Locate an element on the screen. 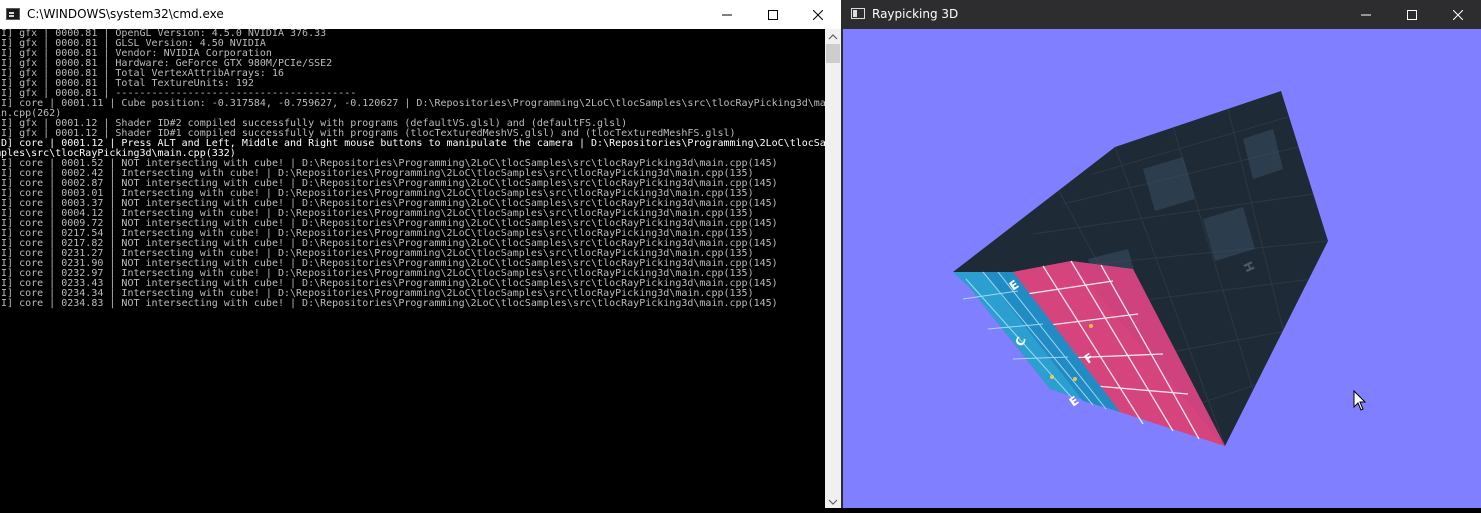 The width and height of the screenshot is (1481, 513). scroll-down-button is located at coordinates (833, 501).